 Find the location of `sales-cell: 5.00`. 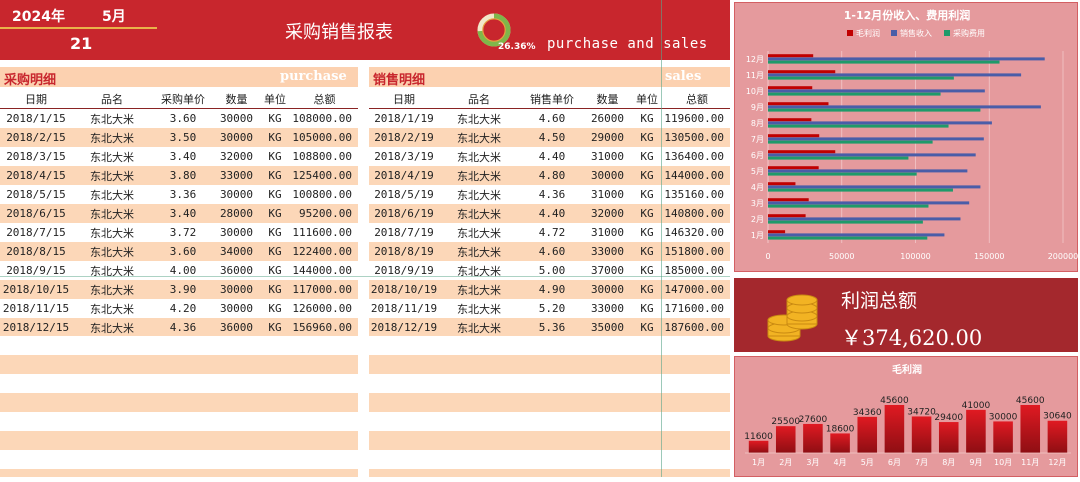

sales-cell: 5.00 is located at coordinates (552, 270).